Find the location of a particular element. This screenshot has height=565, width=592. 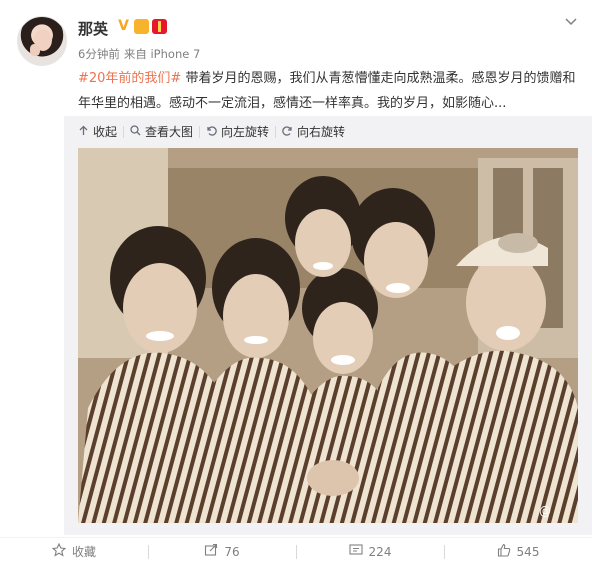

comment-icon is located at coordinates (355, 552).